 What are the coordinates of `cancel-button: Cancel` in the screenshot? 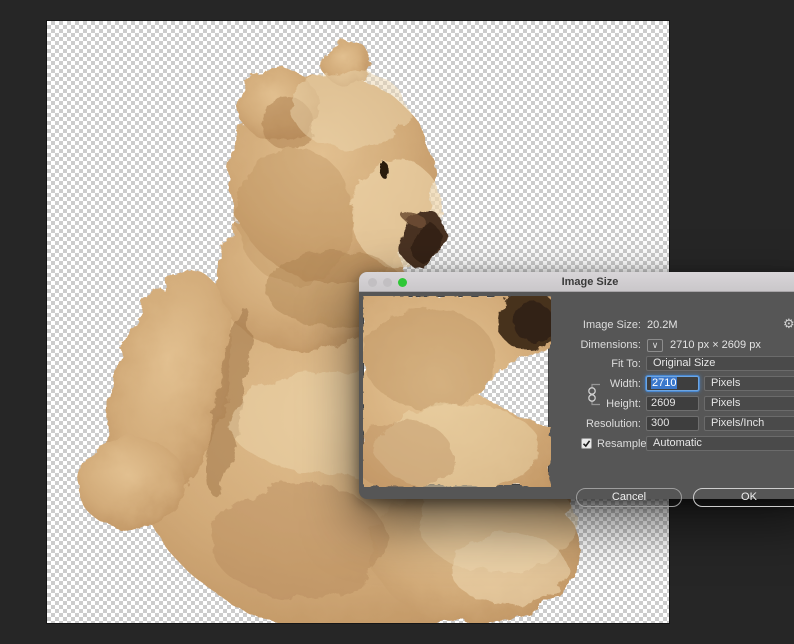 It's located at (629, 497).